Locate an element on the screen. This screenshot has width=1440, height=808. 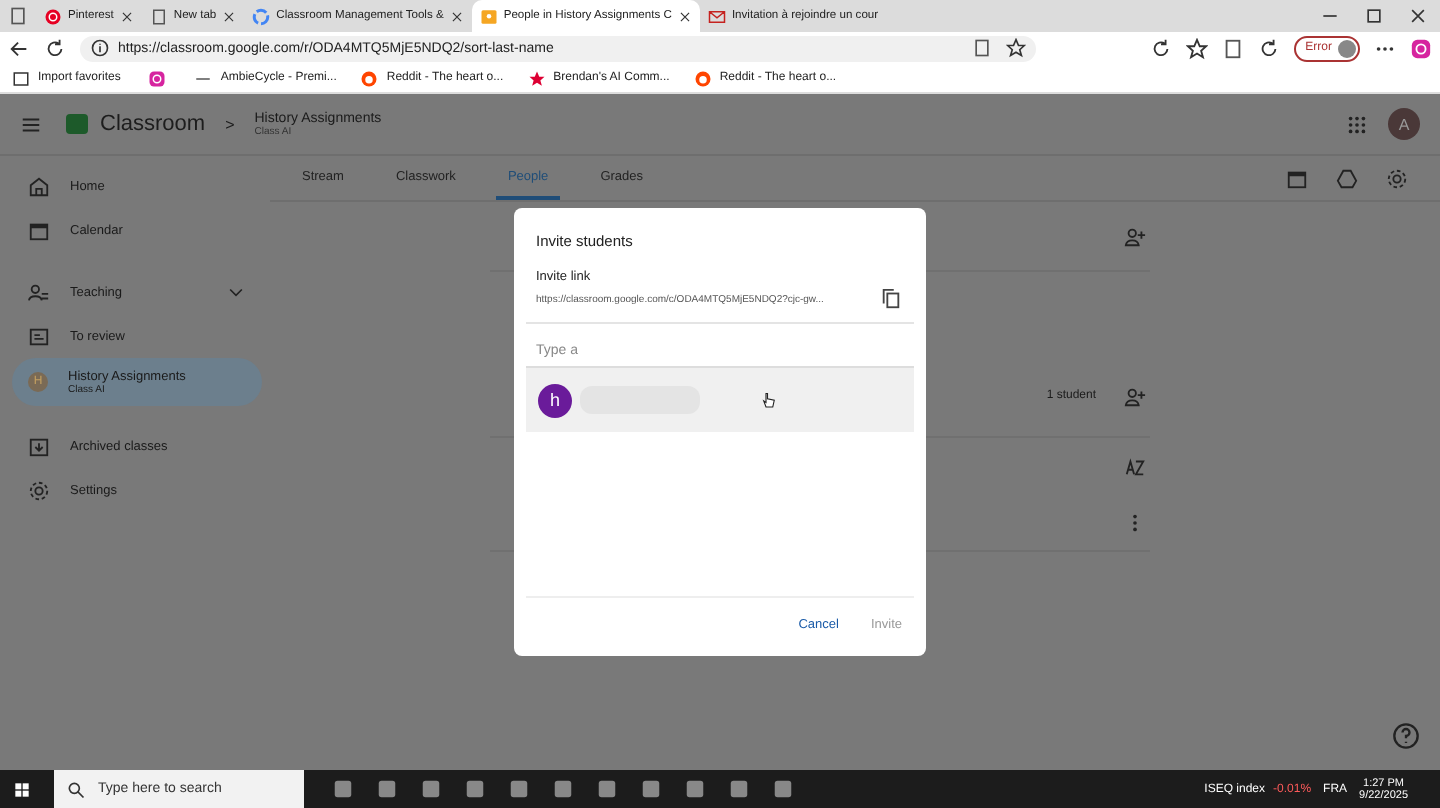
copy-icon is located at coordinates (891, 299).